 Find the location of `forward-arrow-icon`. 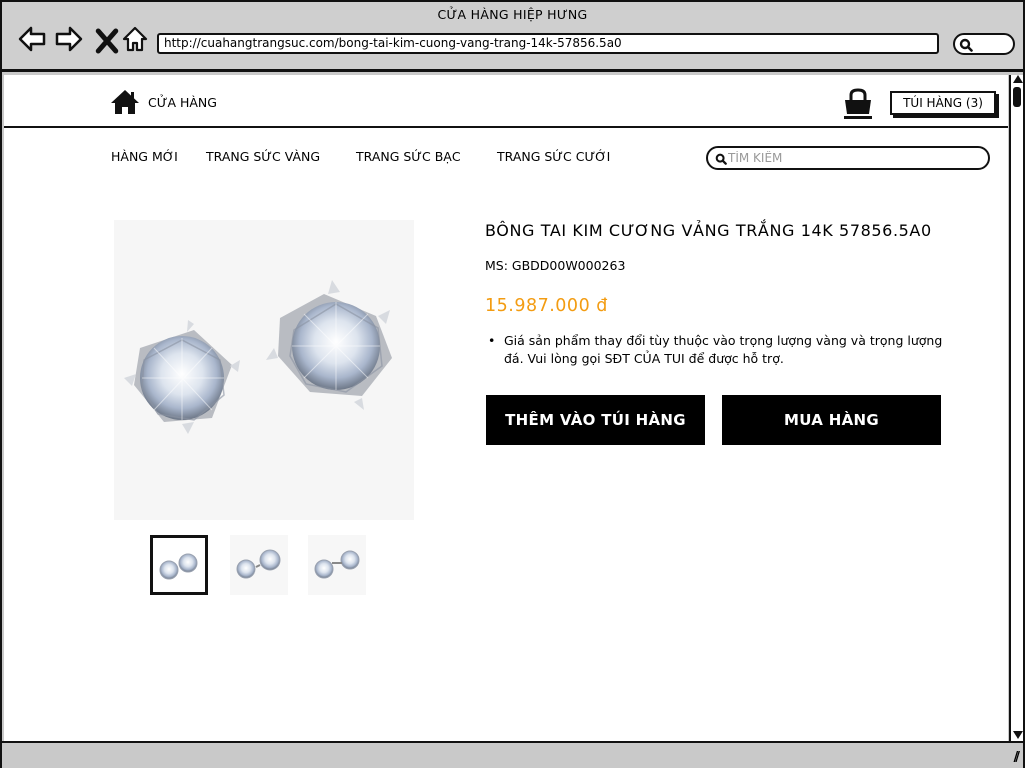

forward-arrow-icon is located at coordinates (69, 39).